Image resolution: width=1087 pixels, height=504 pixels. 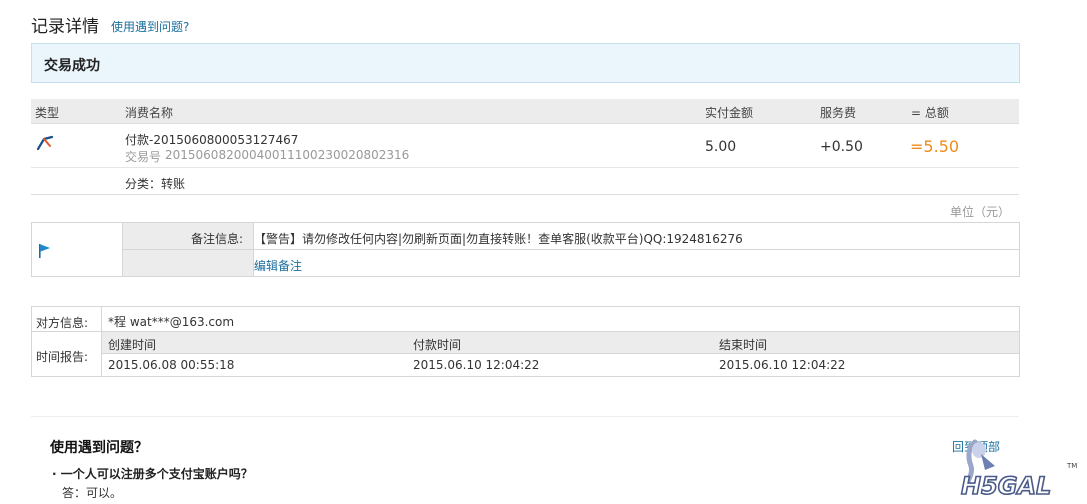 What do you see at coordinates (150, 26) in the screenshot?
I see `help-link: 使用遇到问题?` at bounding box center [150, 26].